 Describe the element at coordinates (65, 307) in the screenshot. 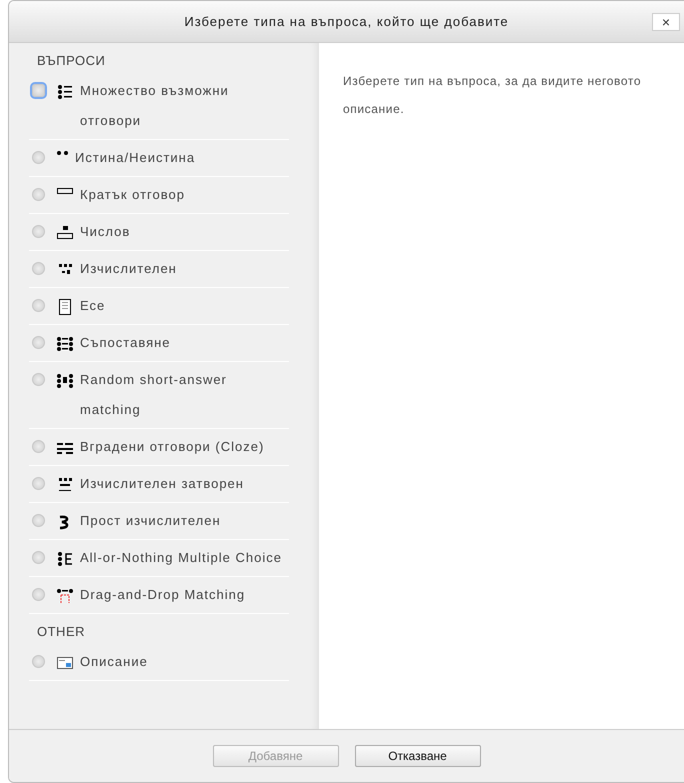

I see `document-icon` at that location.